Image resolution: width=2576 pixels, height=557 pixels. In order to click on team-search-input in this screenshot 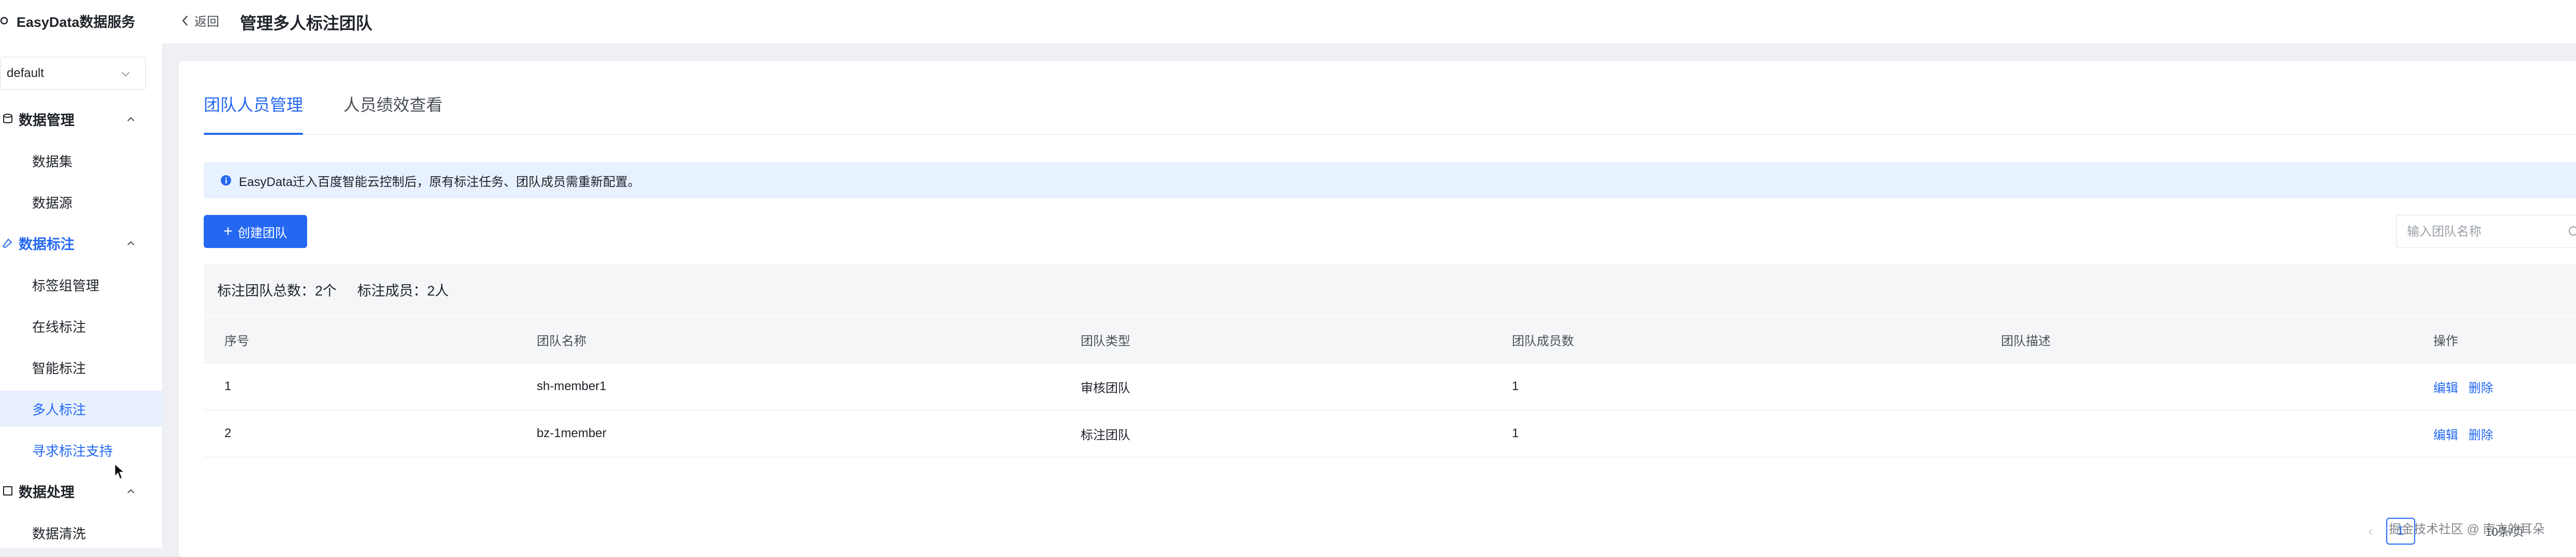, I will do `click(2485, 232)`.